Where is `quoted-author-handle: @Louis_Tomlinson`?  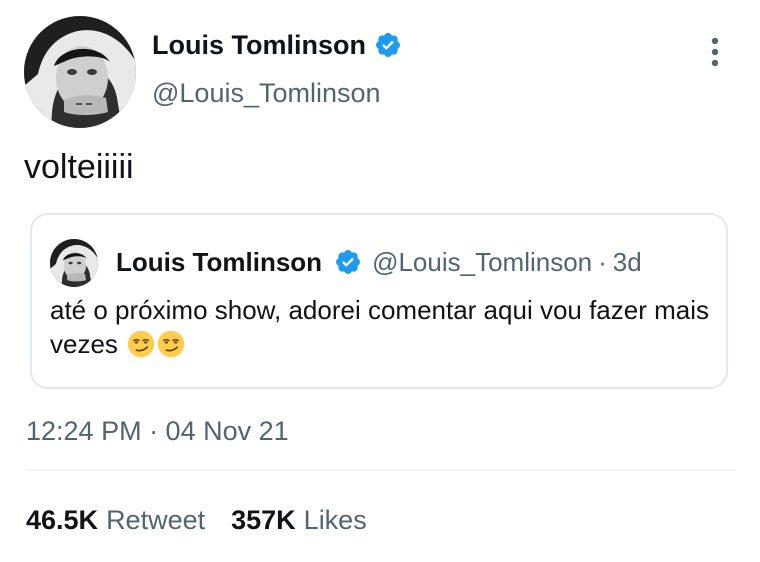 quoted-author-handle: @Louis_Tomlinson is located at coordinates (482, 262).